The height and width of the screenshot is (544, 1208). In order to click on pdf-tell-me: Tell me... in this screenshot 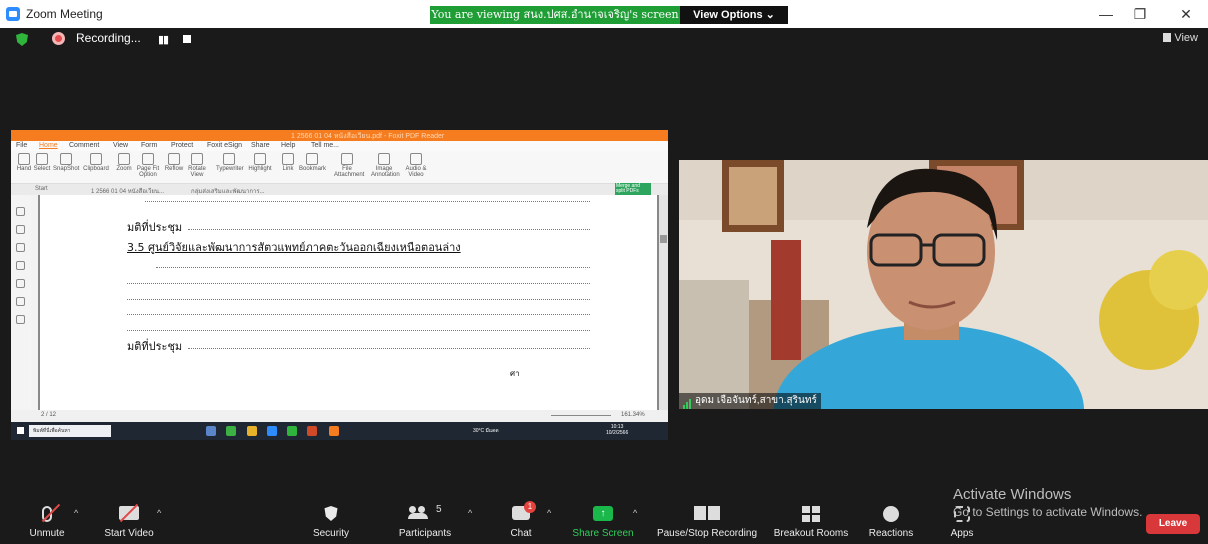, I will do `click(325, 145)`.